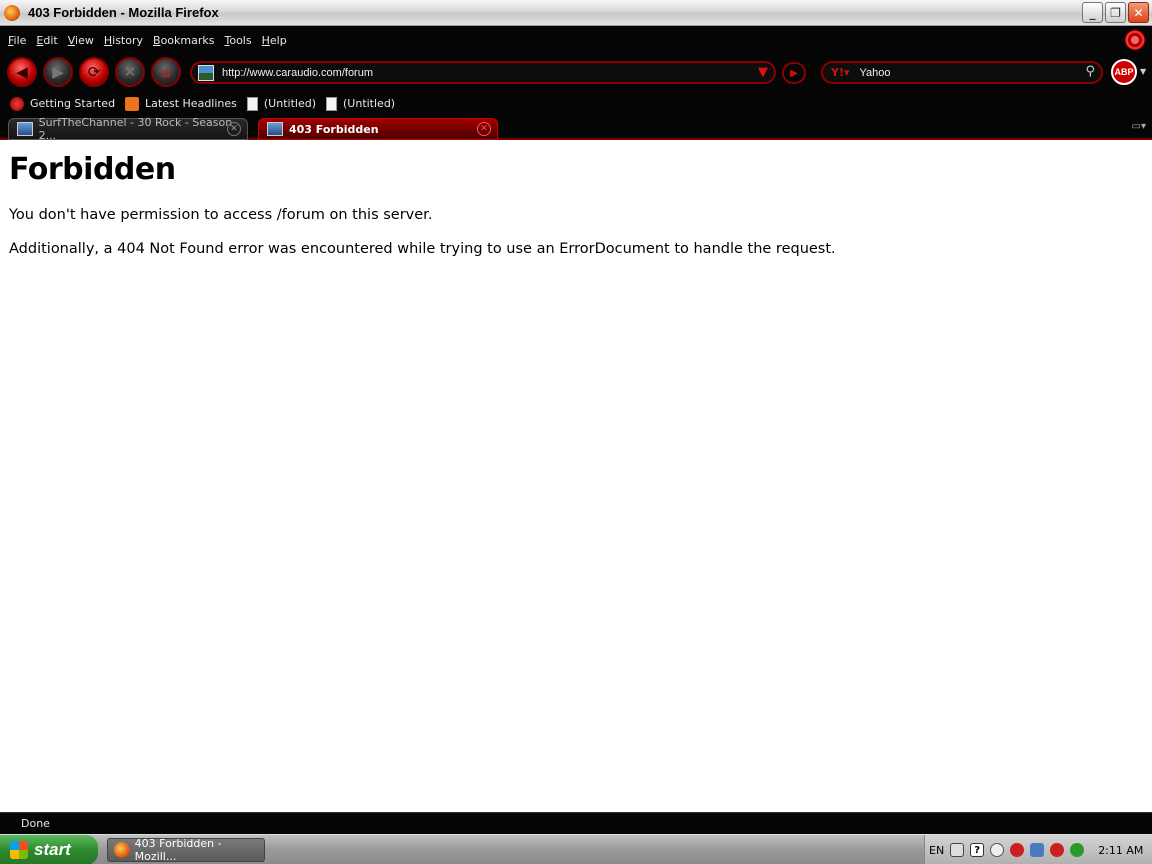 This screenshot has width=1152, height=864. What do you see at coordinates (35, 823) in the screenshot?
I see `status-text: Done` at bounding box center [35, 823].